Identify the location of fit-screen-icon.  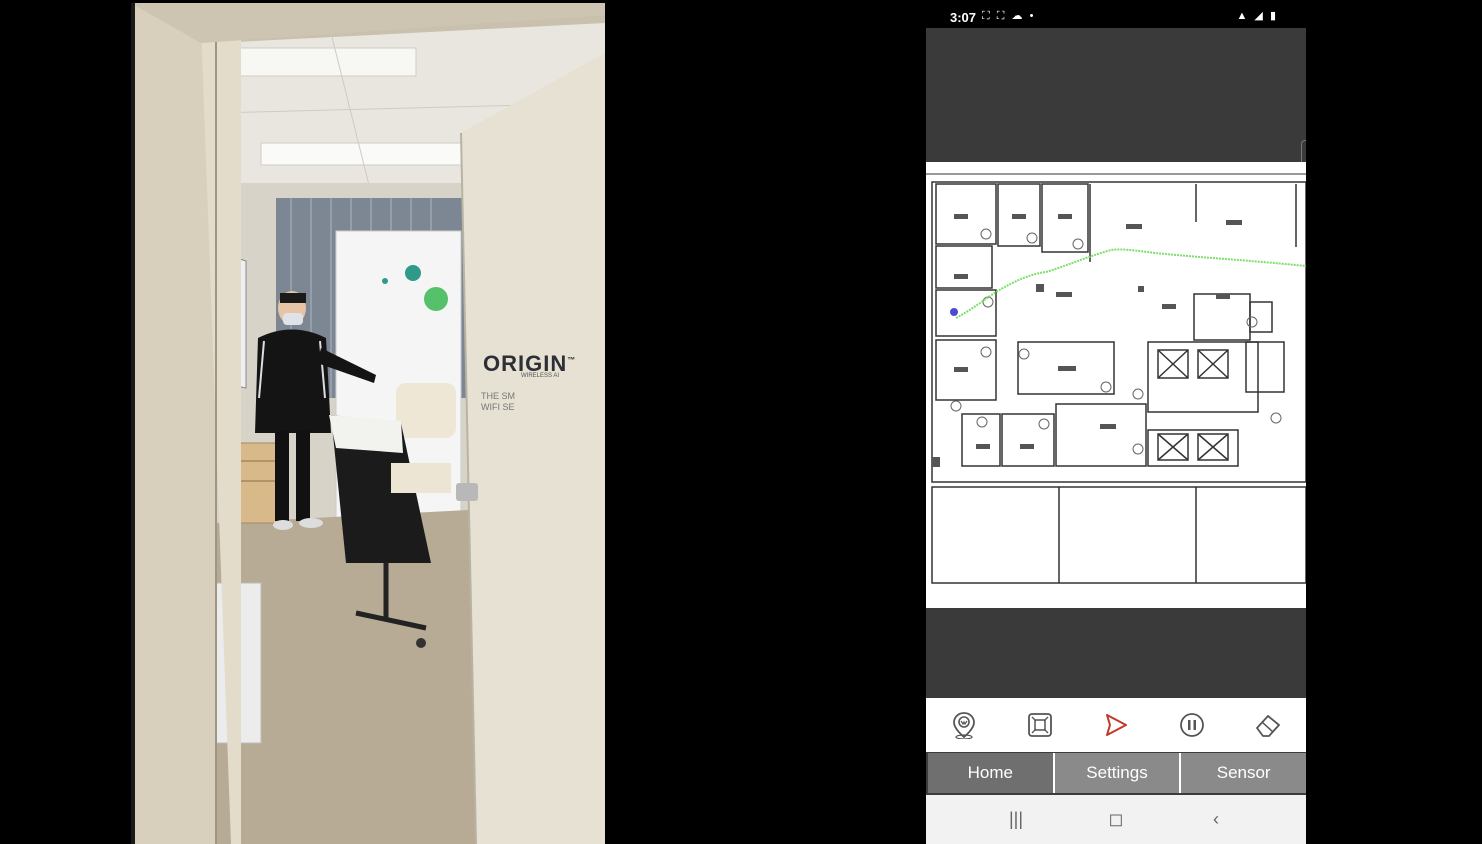
(1040, 725).